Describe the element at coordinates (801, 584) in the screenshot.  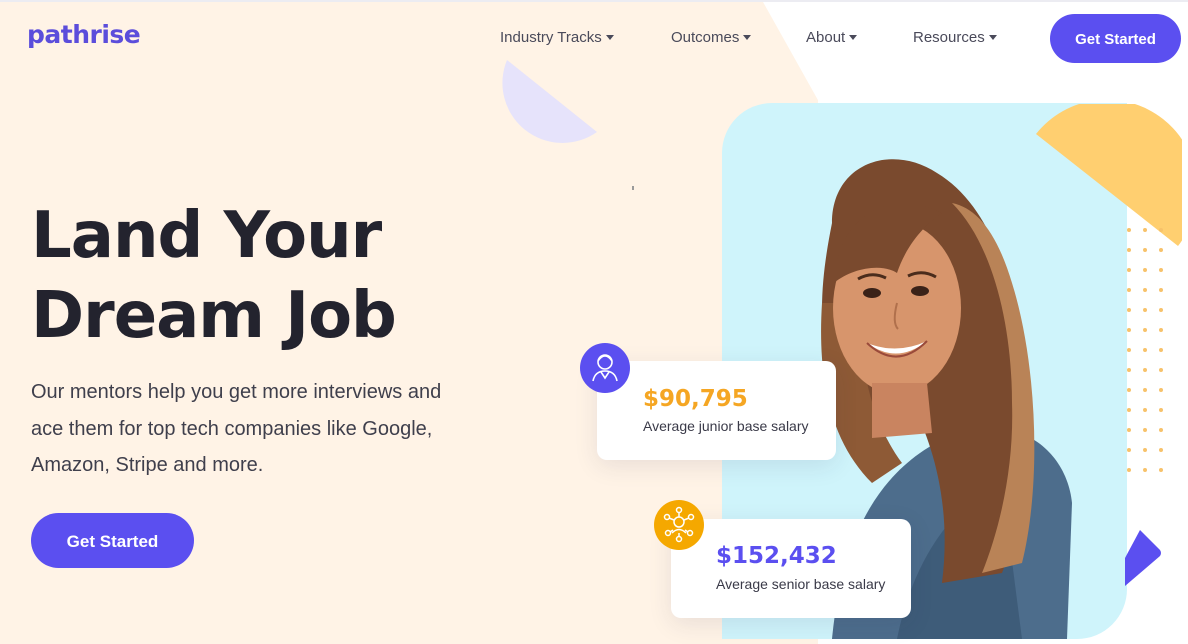
I see `senior-salary-label: Average senior base salary` at that location.